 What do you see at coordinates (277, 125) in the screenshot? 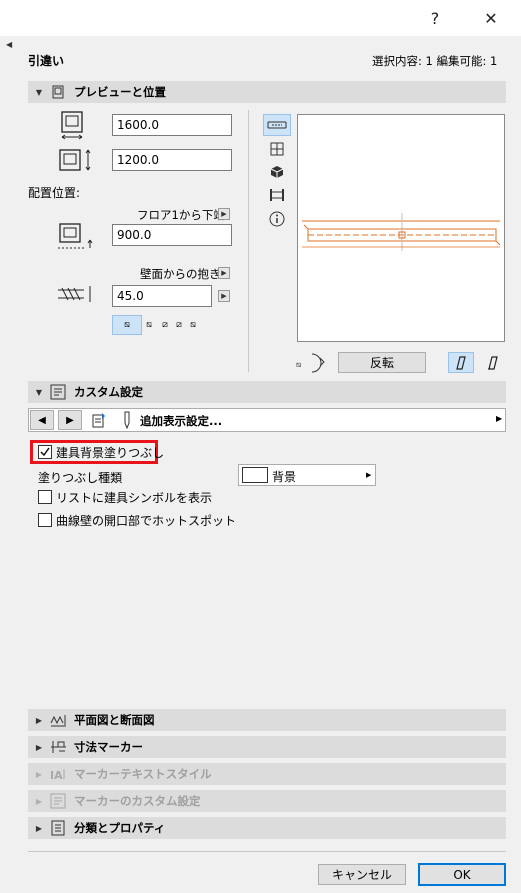
I see `plan-view-icon` at bounding box center [277, 125].